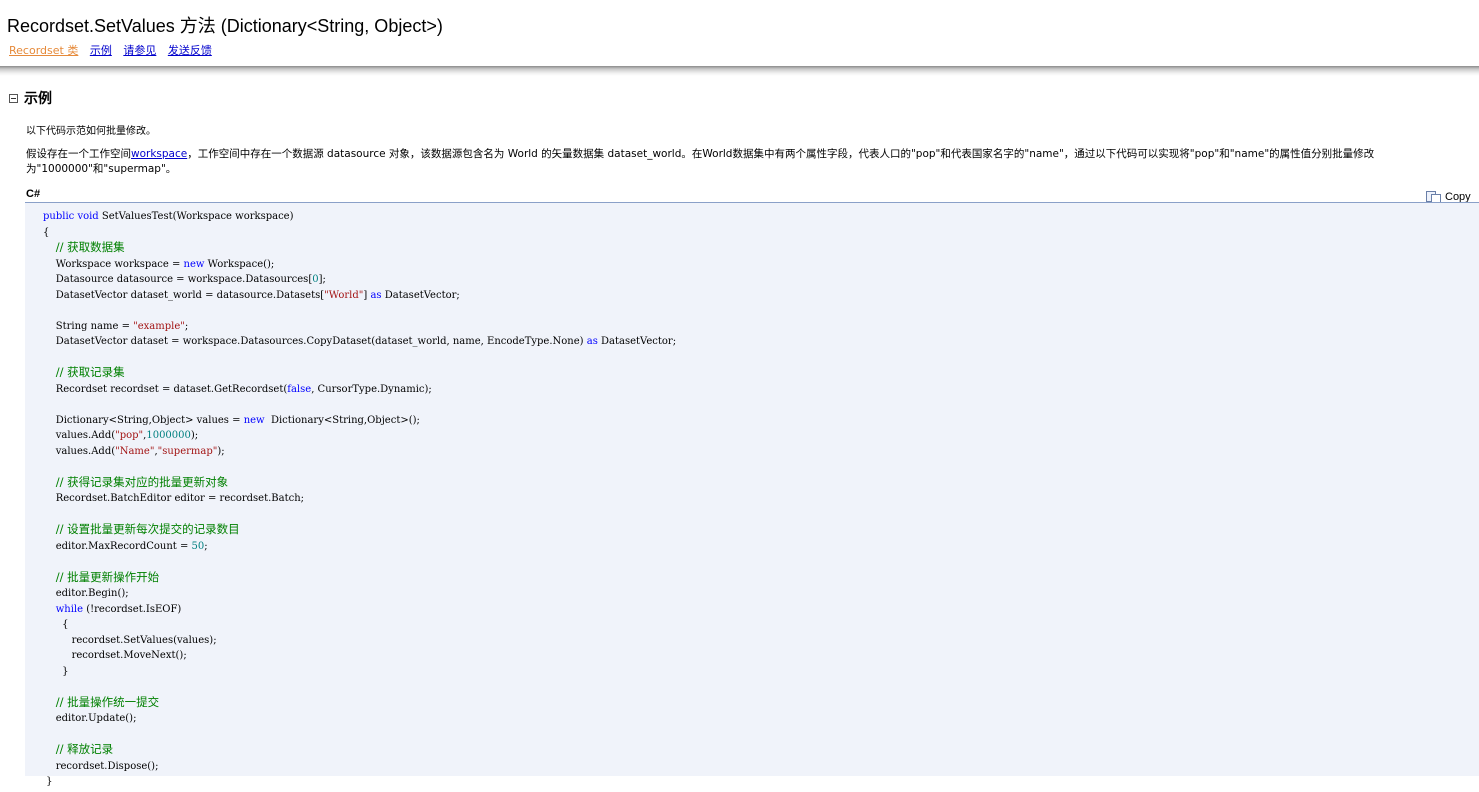 This screenshot has width=1479, height=792. Describe the element at coordinates (101, 50) in the screenshot. I see `link-example: 示例` at that location.